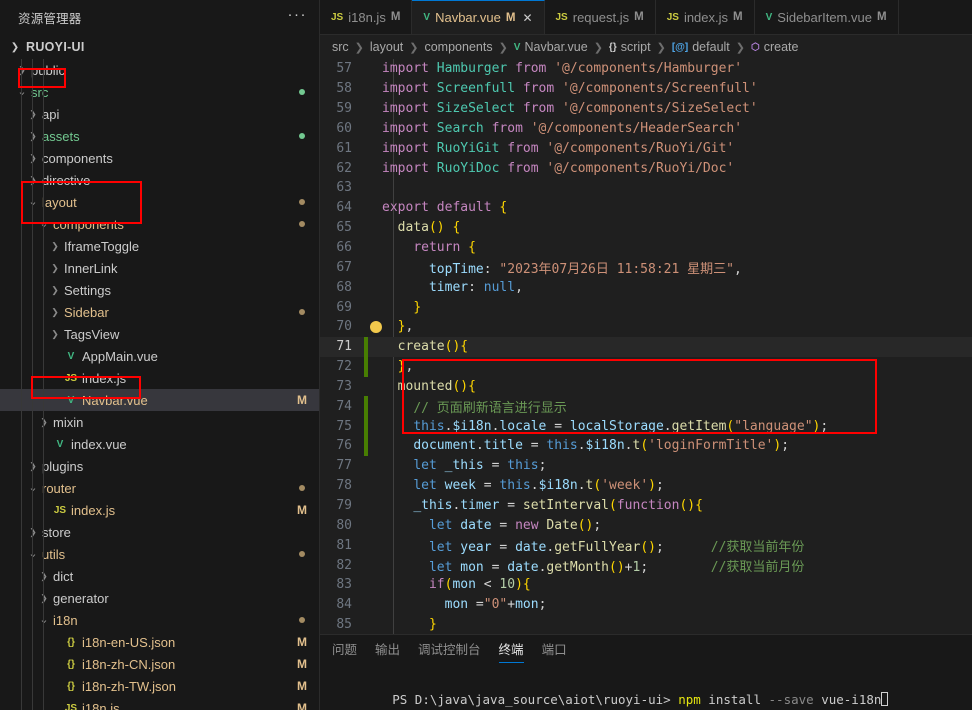  Describe the element at coordinates (159, 444) in the screenshot. I see `tree-item-index-vue: Vindex.vue` at that location.